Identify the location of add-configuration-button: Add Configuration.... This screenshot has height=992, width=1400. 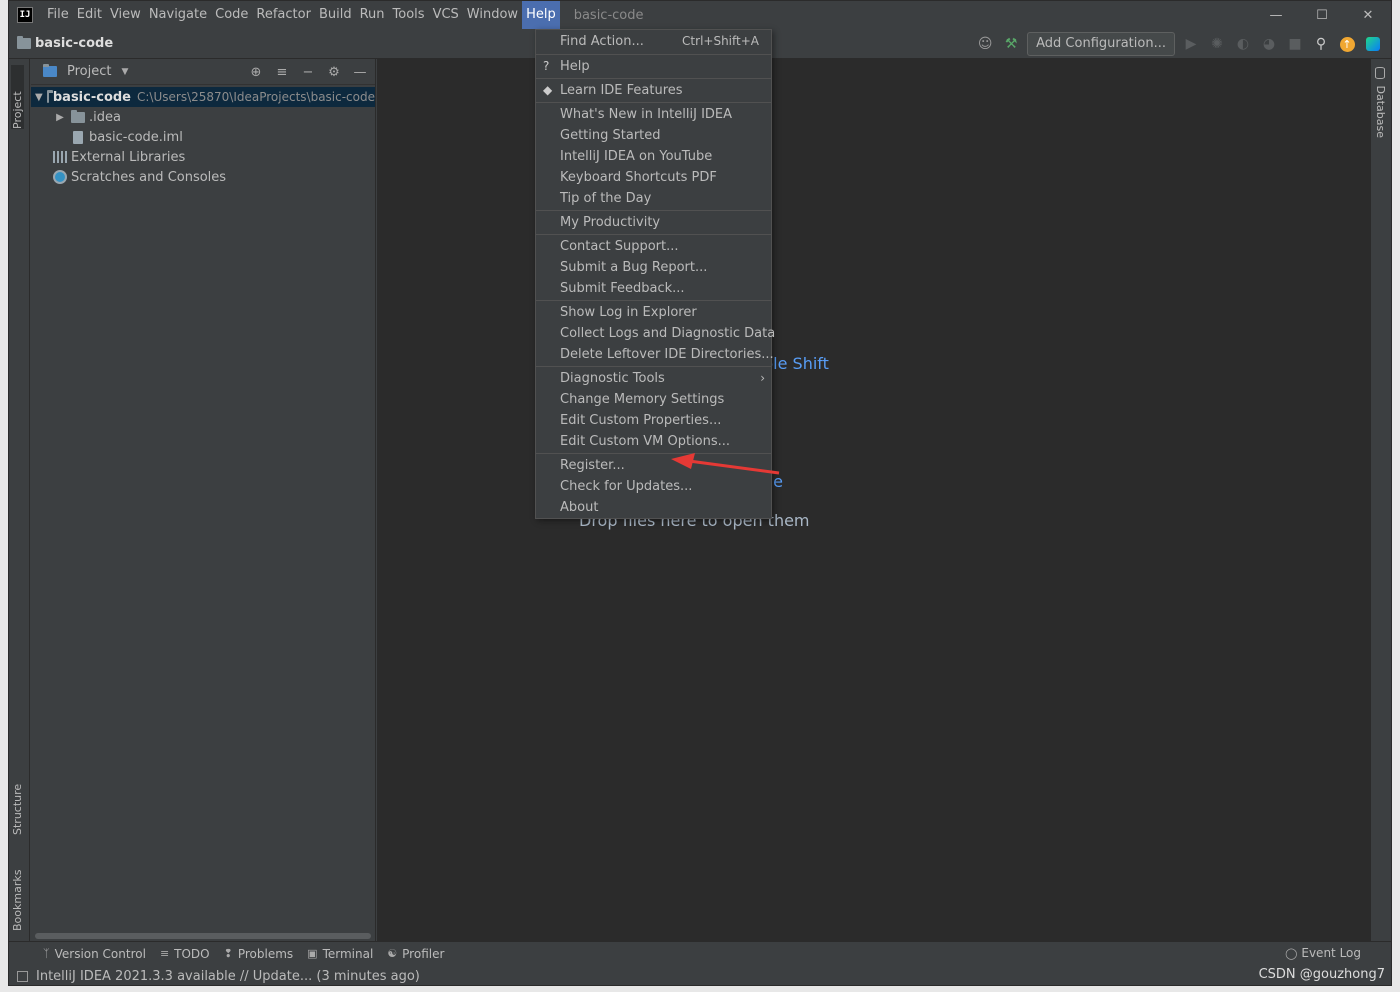
(1101, 44).